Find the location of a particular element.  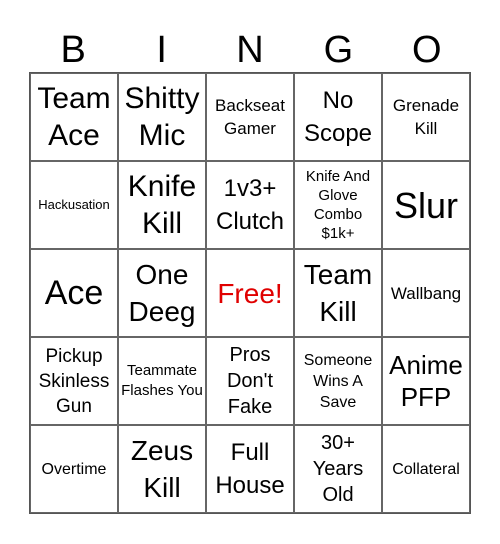

free-space-cell: Free! is located at coordinates (250, 293).